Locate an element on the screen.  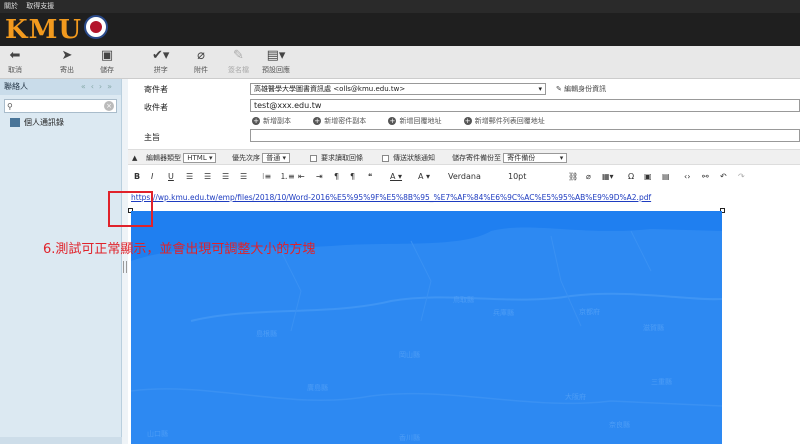
editor-type-label: 編輯器類型 is located at coordinates (163, 158).